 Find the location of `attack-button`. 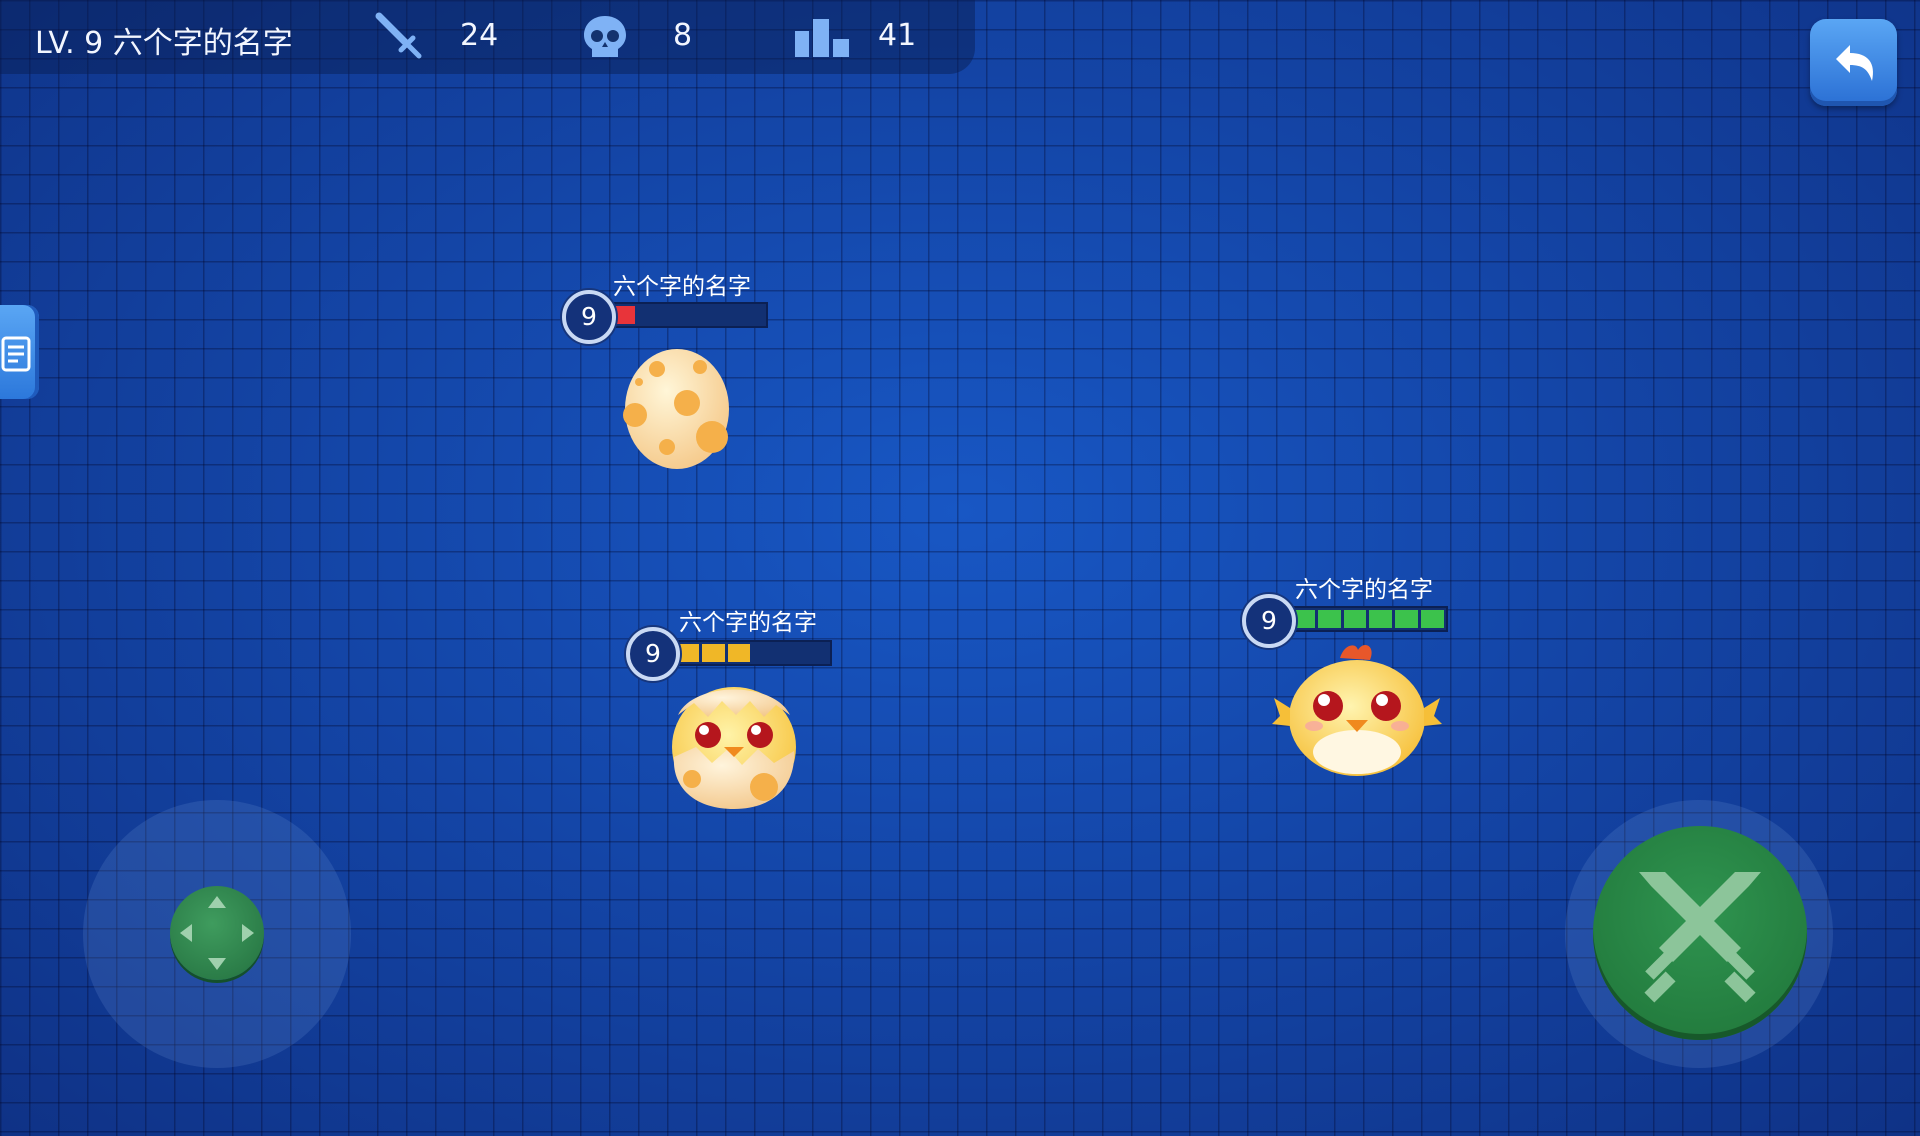

attack-button is located at coordinates (1700, 933).